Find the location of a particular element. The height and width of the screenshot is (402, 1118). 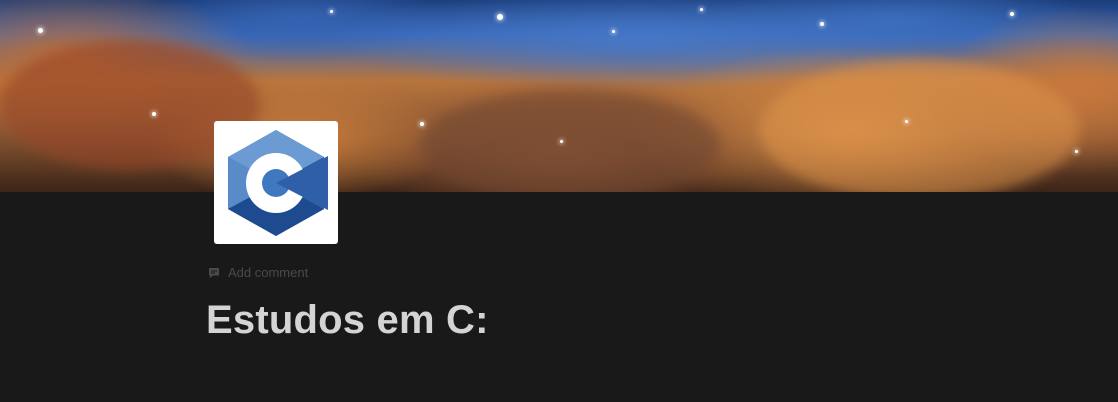

page-icon is located at coordinates (276, 182).